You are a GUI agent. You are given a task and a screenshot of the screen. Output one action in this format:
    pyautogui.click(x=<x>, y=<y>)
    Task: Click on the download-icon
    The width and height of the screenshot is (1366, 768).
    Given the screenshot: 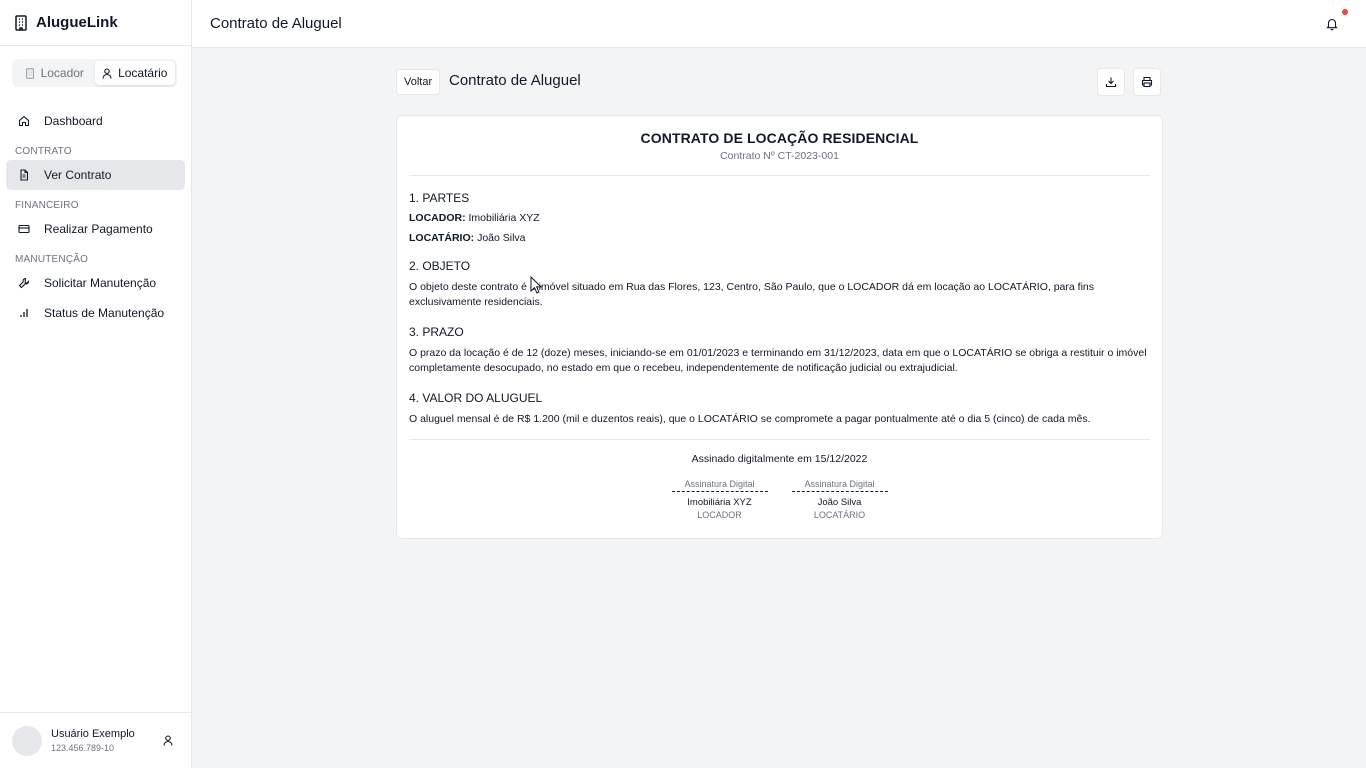 What is the action you would take?
    pyautogui.click(x=1111, y=82)
    